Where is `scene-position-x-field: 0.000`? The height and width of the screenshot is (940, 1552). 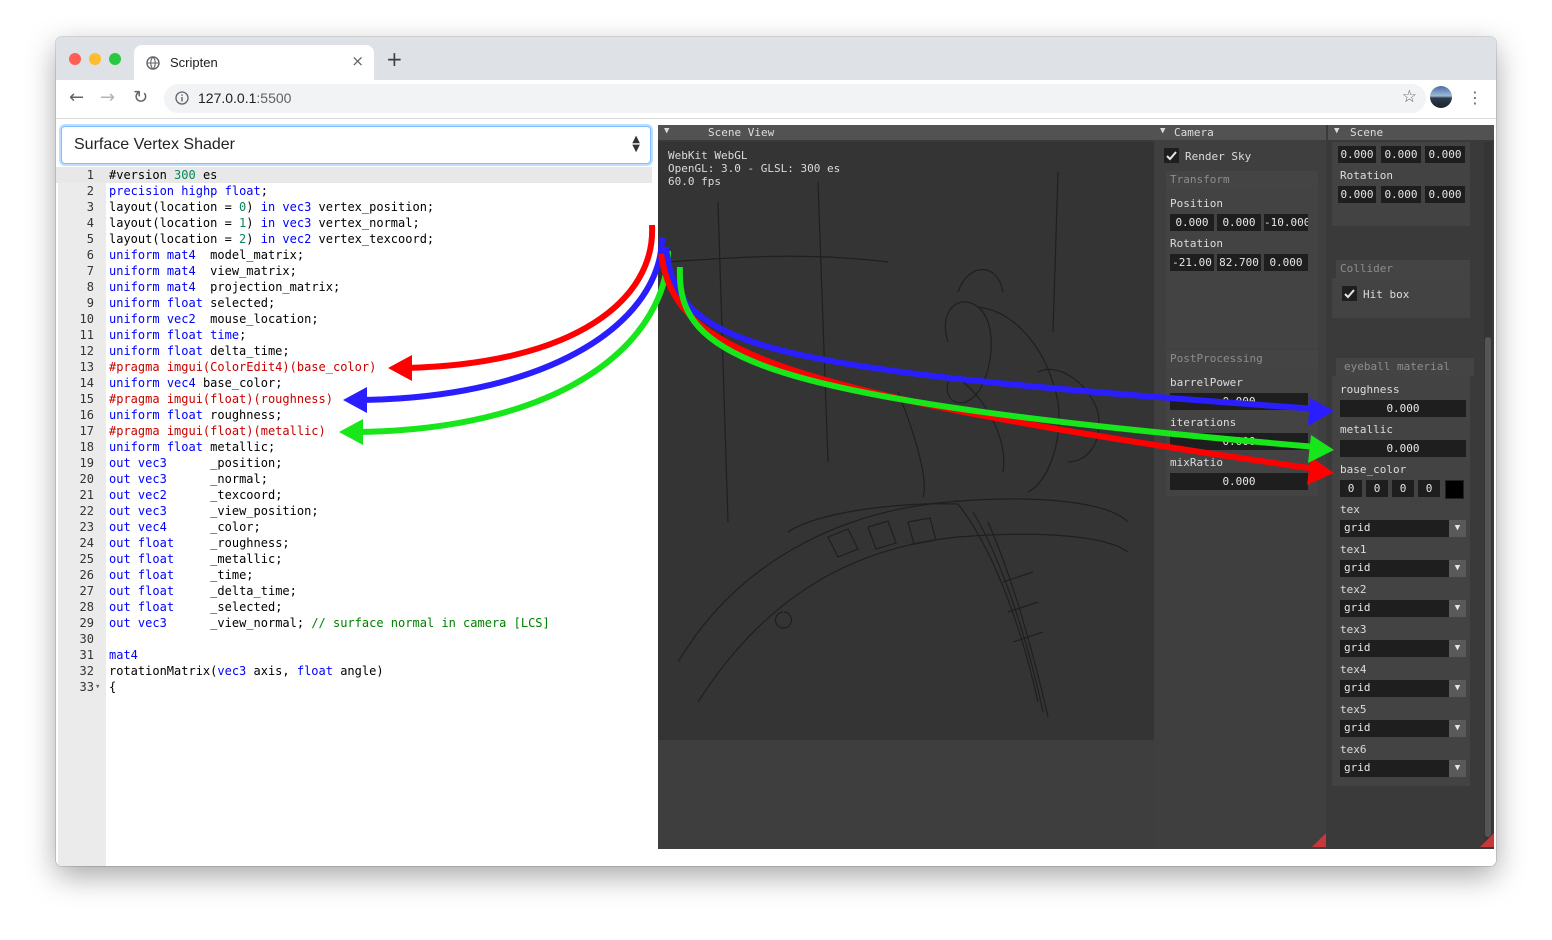 scene-position-x-field: 0.000 is located at coordinates (1357, 154).